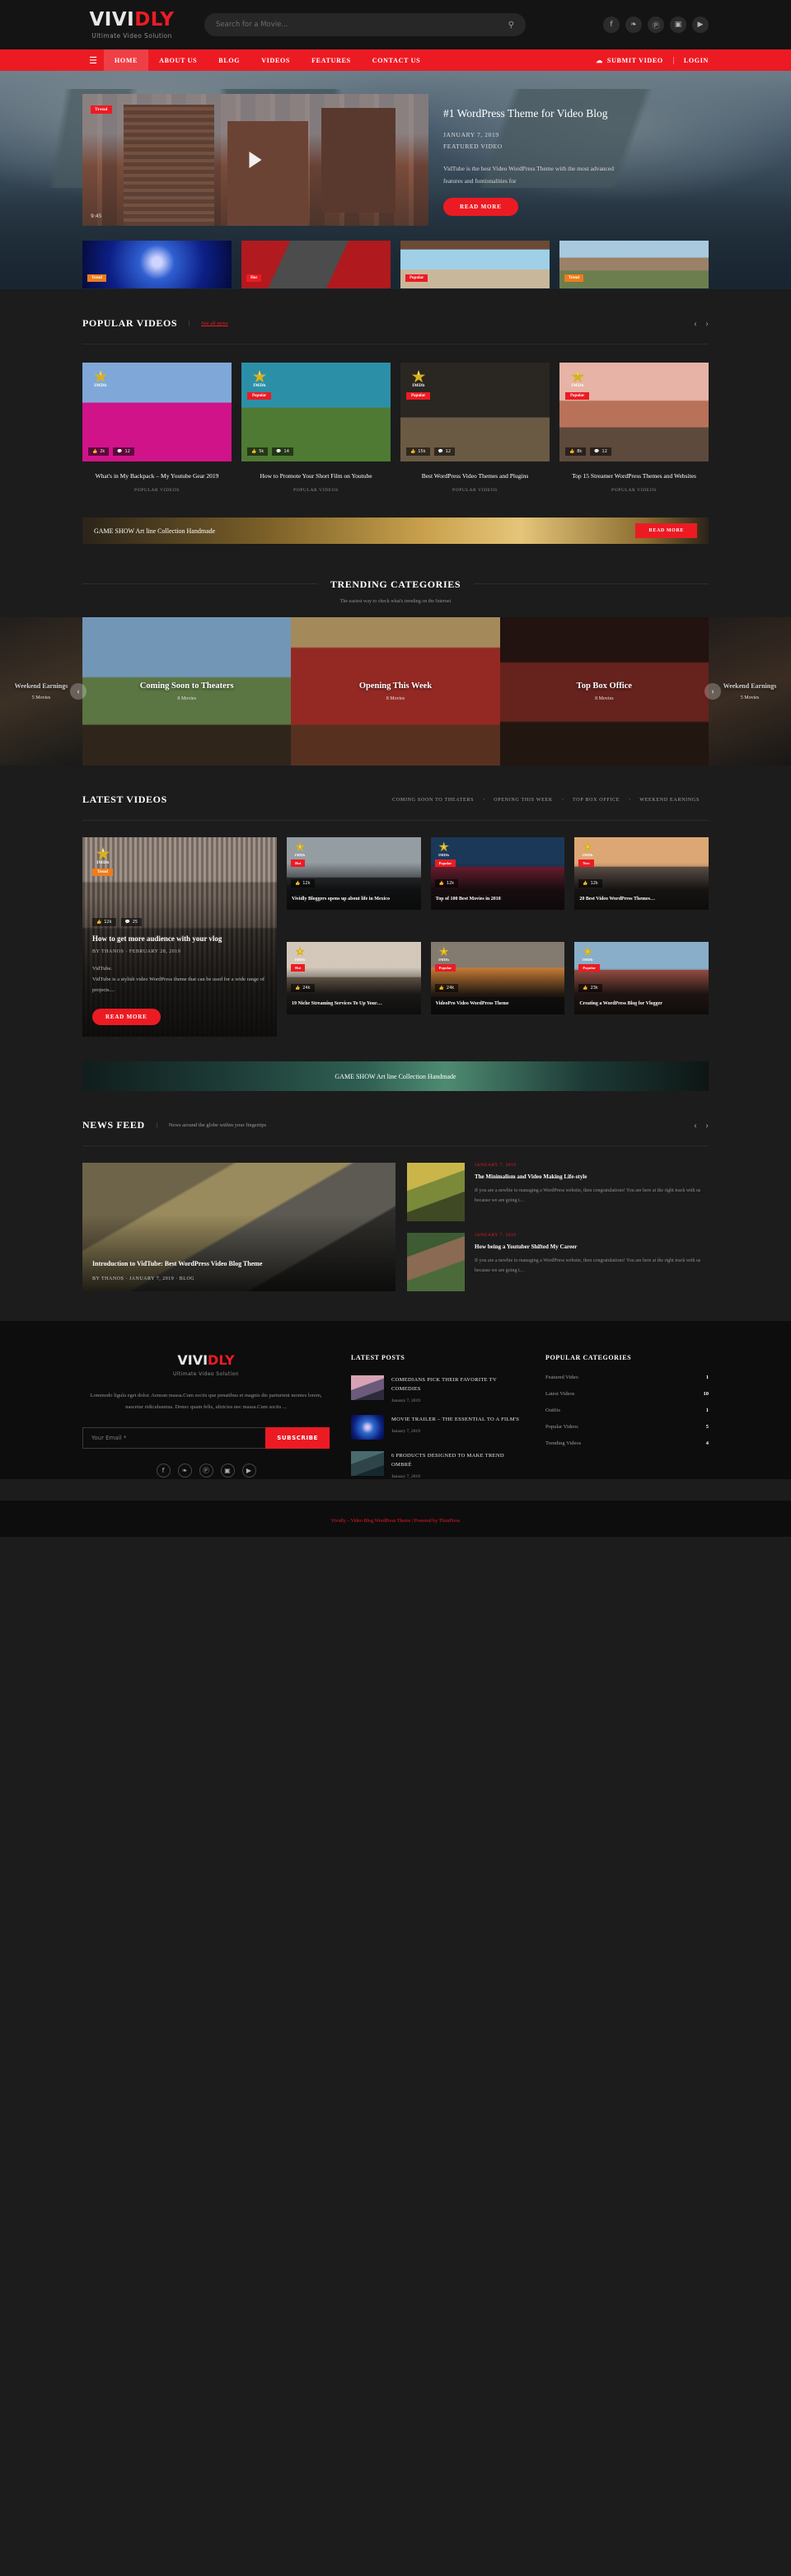 The width and height of the screenshot is (791, 2576). I want to click on imdb-score: 9, so click(103, 852).